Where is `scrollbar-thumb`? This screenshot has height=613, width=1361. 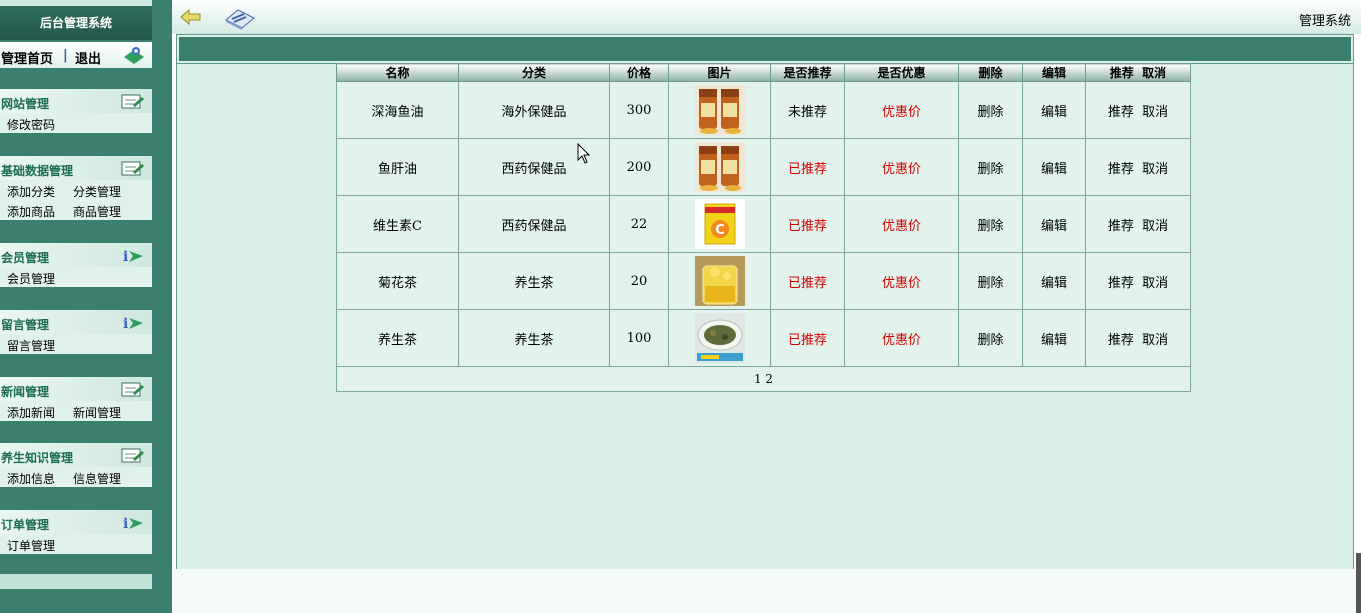
scrollbar-thumb is located at coordinates (1358, 583).